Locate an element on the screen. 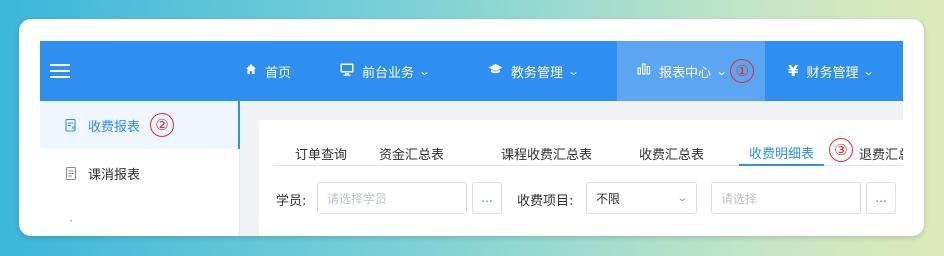 The height and width of the screenshot is (256, 944). document-icon: · is located at coordinates (71, 221).